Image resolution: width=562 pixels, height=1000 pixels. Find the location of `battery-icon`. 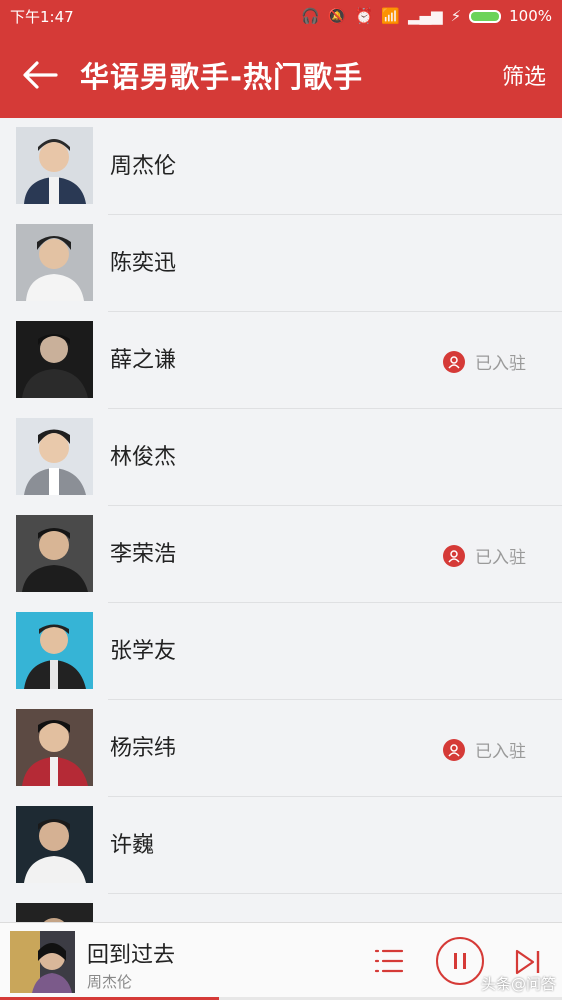

battery-icon is located at coordinates (485, 16).